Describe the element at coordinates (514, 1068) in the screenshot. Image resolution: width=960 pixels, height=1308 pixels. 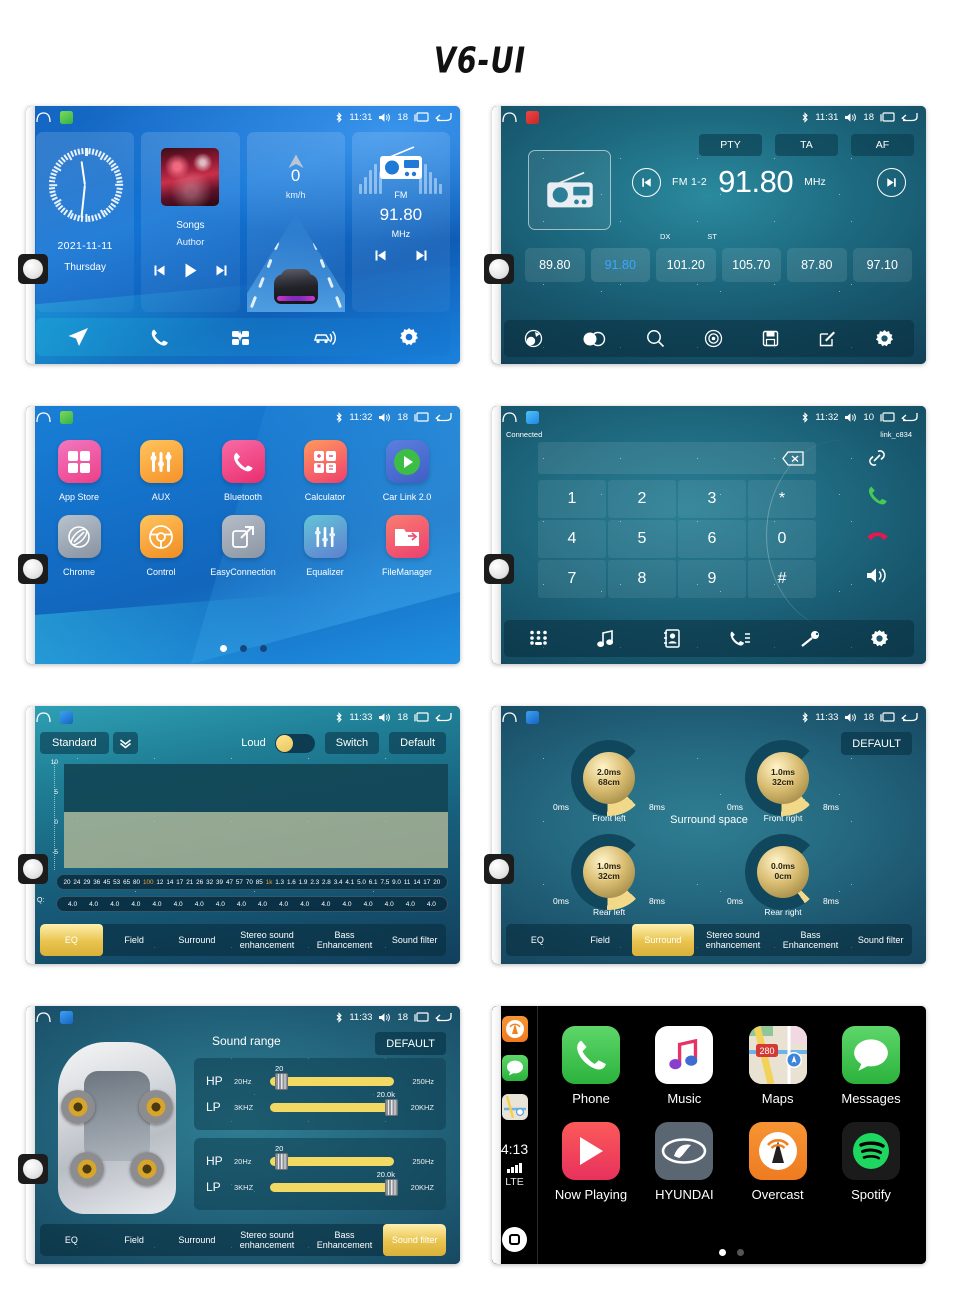
I see `messages-icon` at that location.